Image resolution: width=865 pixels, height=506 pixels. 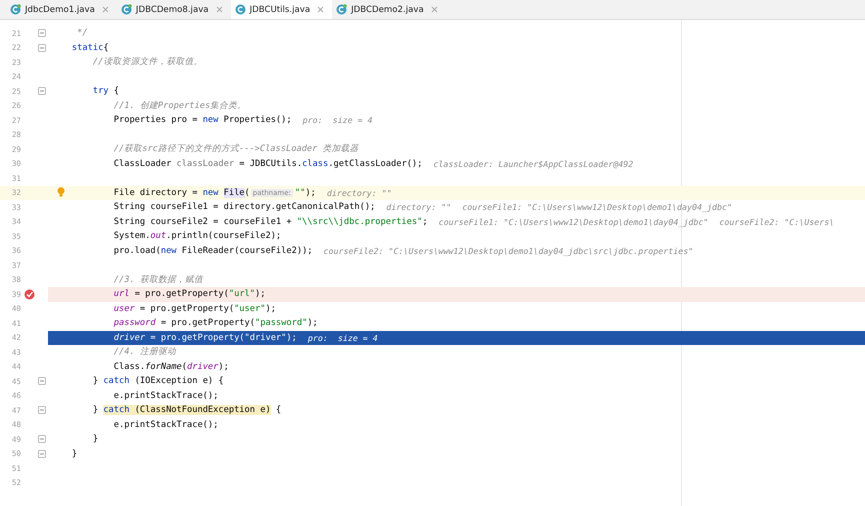 I want to click on code-line: password = pro.getProperty("password");, so click(x=215, y=323).